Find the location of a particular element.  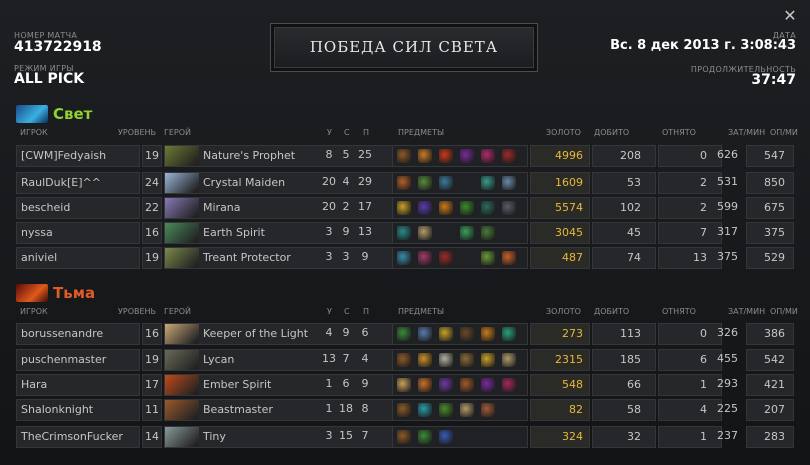

item-list is located at coordinates (460, 410).